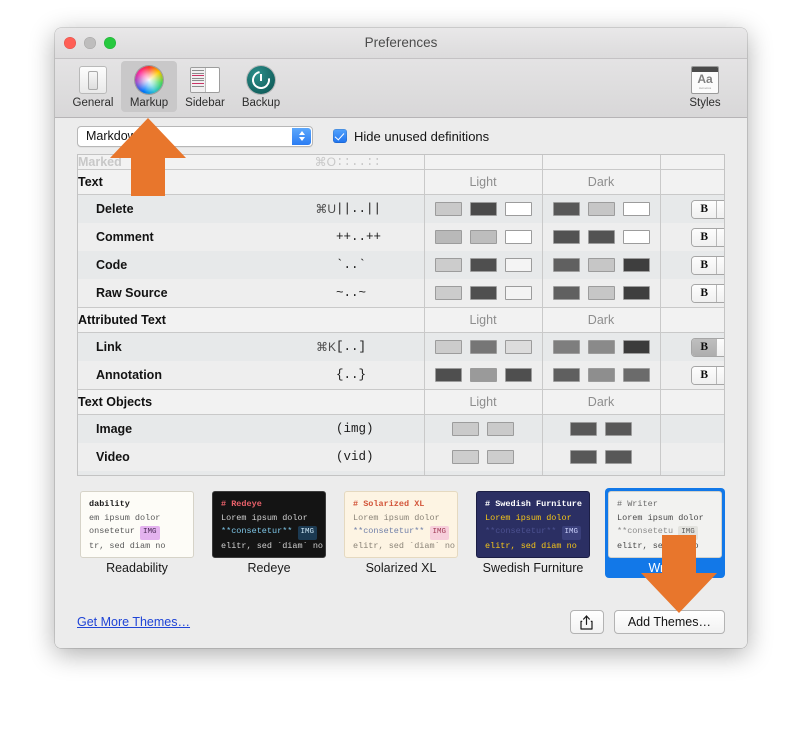 The width and height of the screenshot is (802, 734). What do you see at coordinates (401, 375) in the screenshot?
I see `table-row: Annotation {..} BIUST` at bounding box center [401, 375].